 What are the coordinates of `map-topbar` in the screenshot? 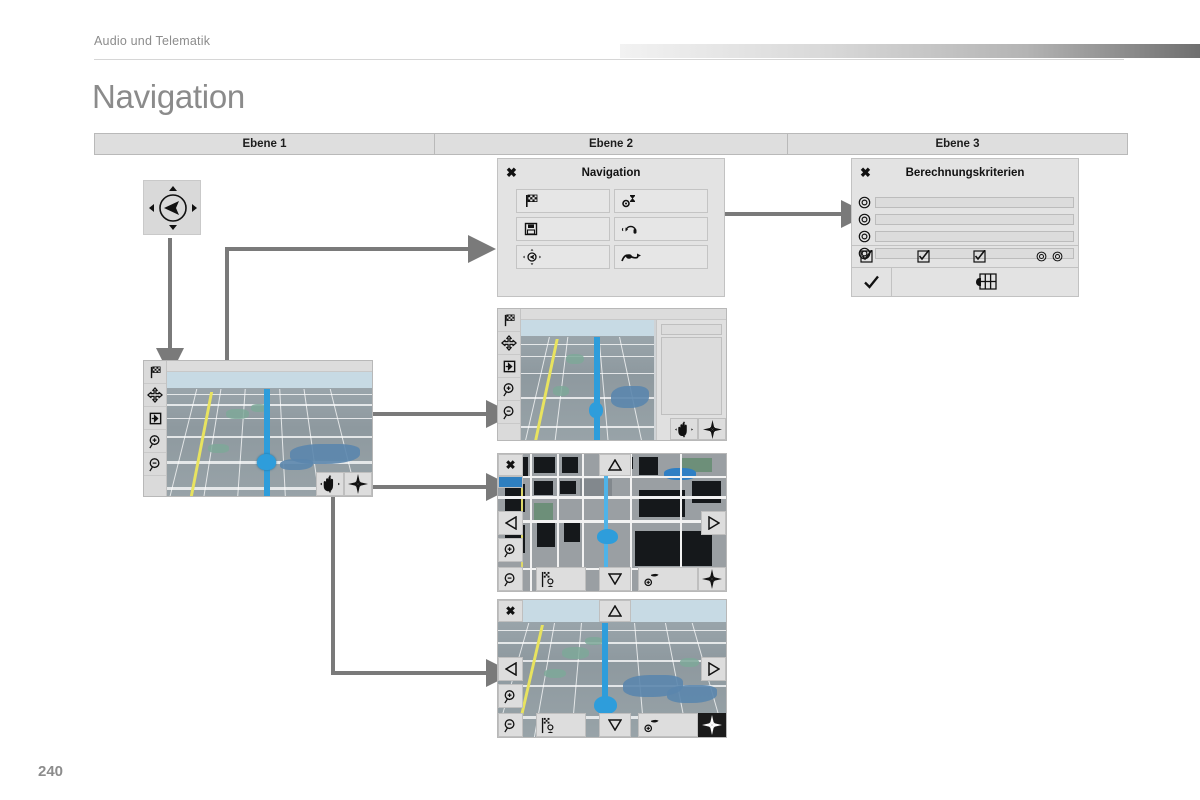 It's located at (612, 314).